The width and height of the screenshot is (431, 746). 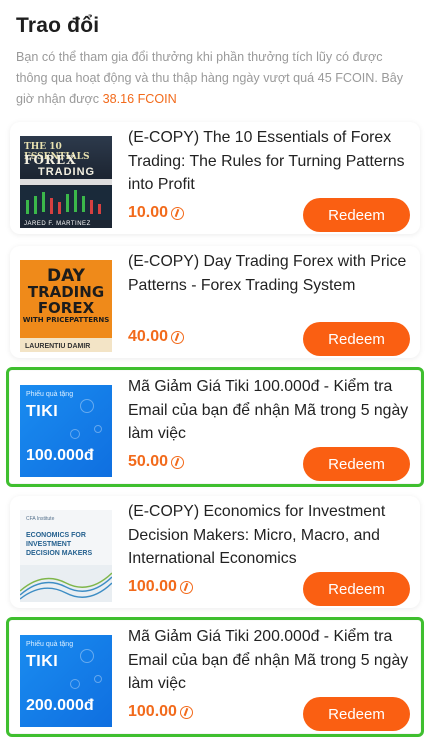 What do you see at coordinates (66, 320) in the screenshot?
I see `cover-text: WITH PRICEPATTERNS` at bounding box center [66, 320].